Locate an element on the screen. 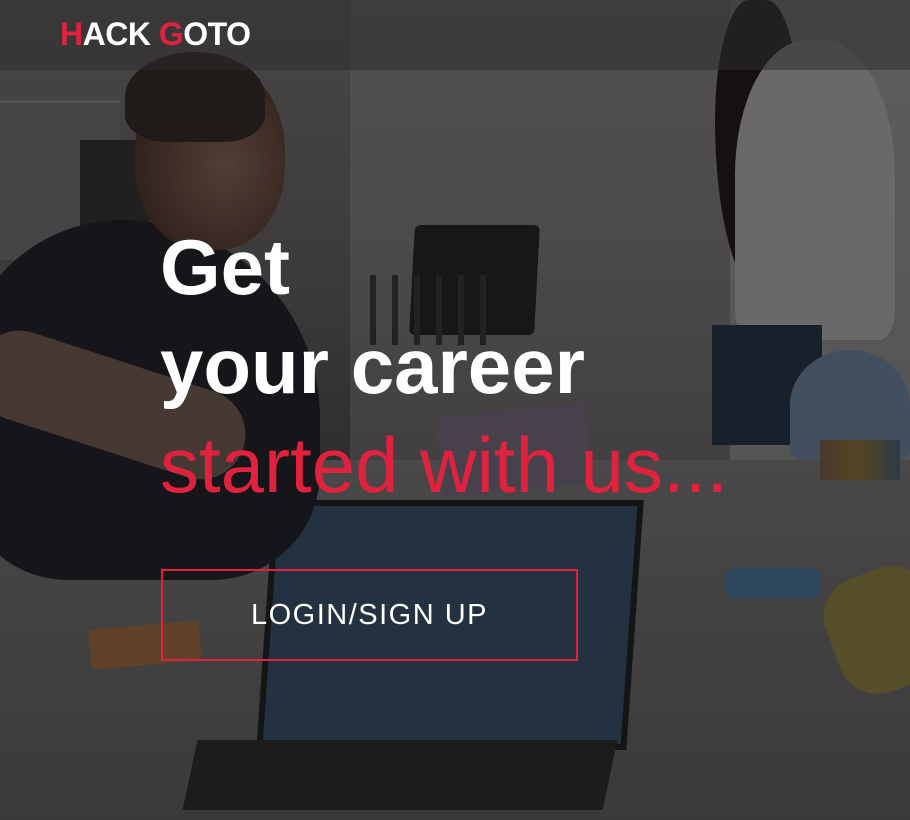 The height and width of the screenshot is (820, 910). site-logo: H ACK G OTO is located at coordinates (155, 34).